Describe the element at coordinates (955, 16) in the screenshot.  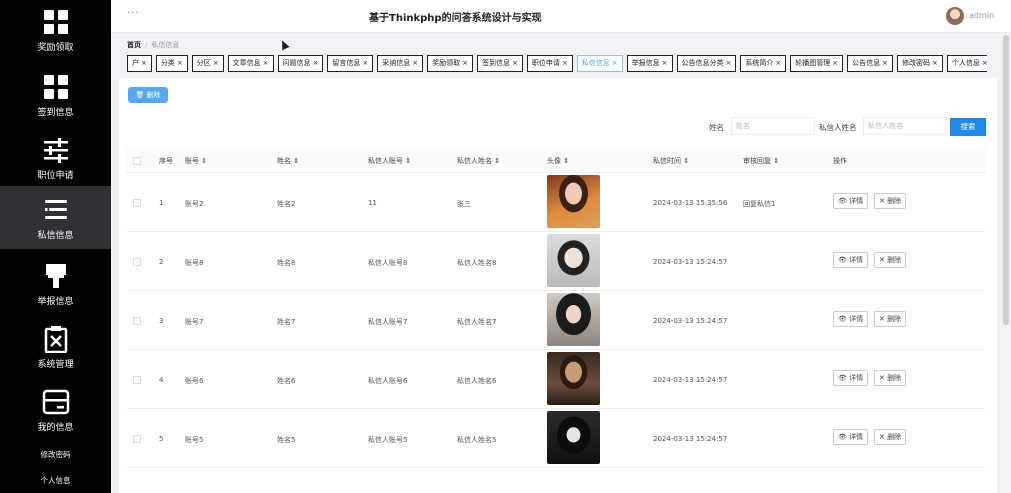
I see `avatar` at that location.